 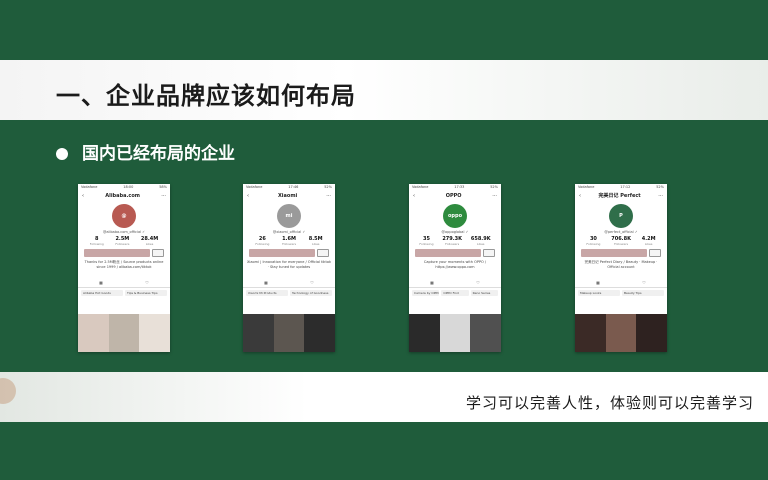 I want to click on playlist-chip: Camera by OPPO, so click(x=426, y=293).